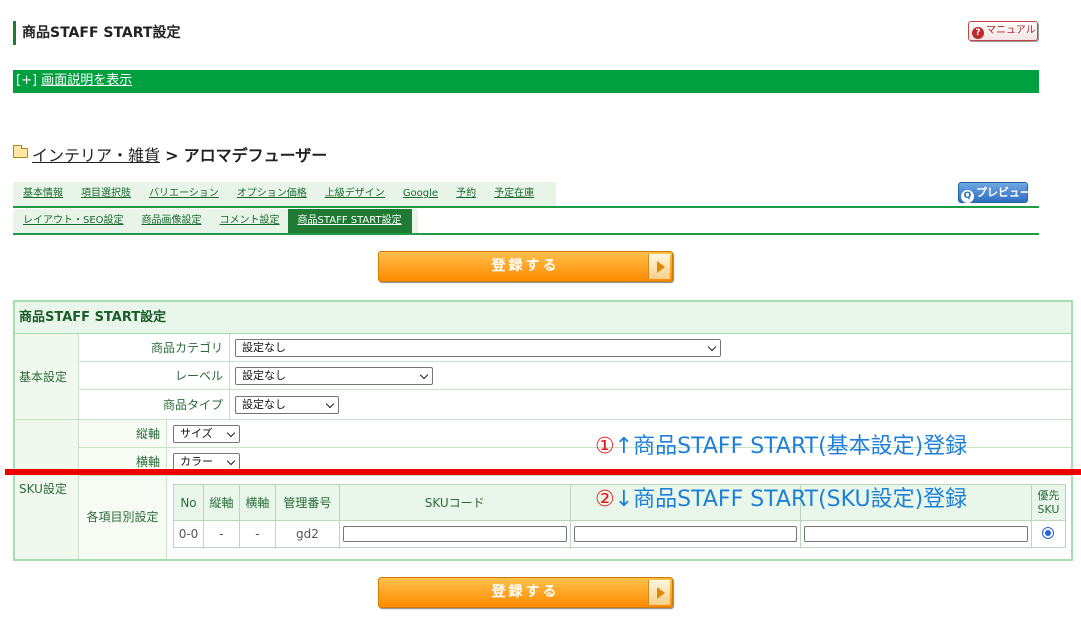  I want to click on vertical-axis-label: 縦軸, so click(123, 434).